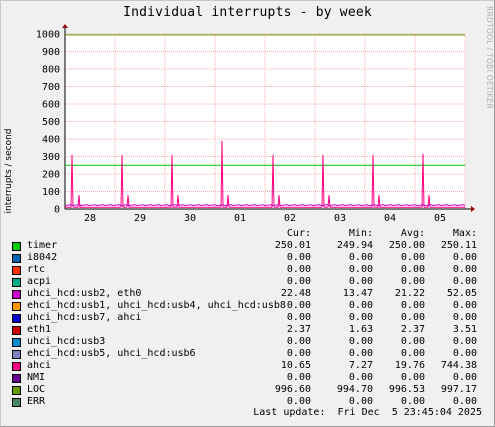 The image size is (495, 427). I want to click on legend-row: uhci_hcd:usb3 0.00 0.00 0.00 0.00, so click(247, 342).